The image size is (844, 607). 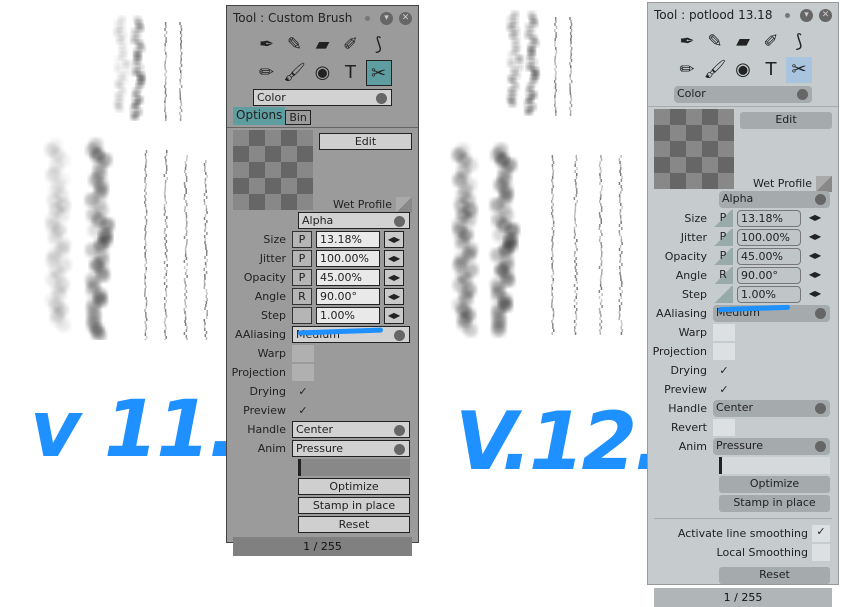 What do you see at coordinates (693, 237) in the screenshot?
I see `jitter-label: Jitter` at bounding box center [693, 237].